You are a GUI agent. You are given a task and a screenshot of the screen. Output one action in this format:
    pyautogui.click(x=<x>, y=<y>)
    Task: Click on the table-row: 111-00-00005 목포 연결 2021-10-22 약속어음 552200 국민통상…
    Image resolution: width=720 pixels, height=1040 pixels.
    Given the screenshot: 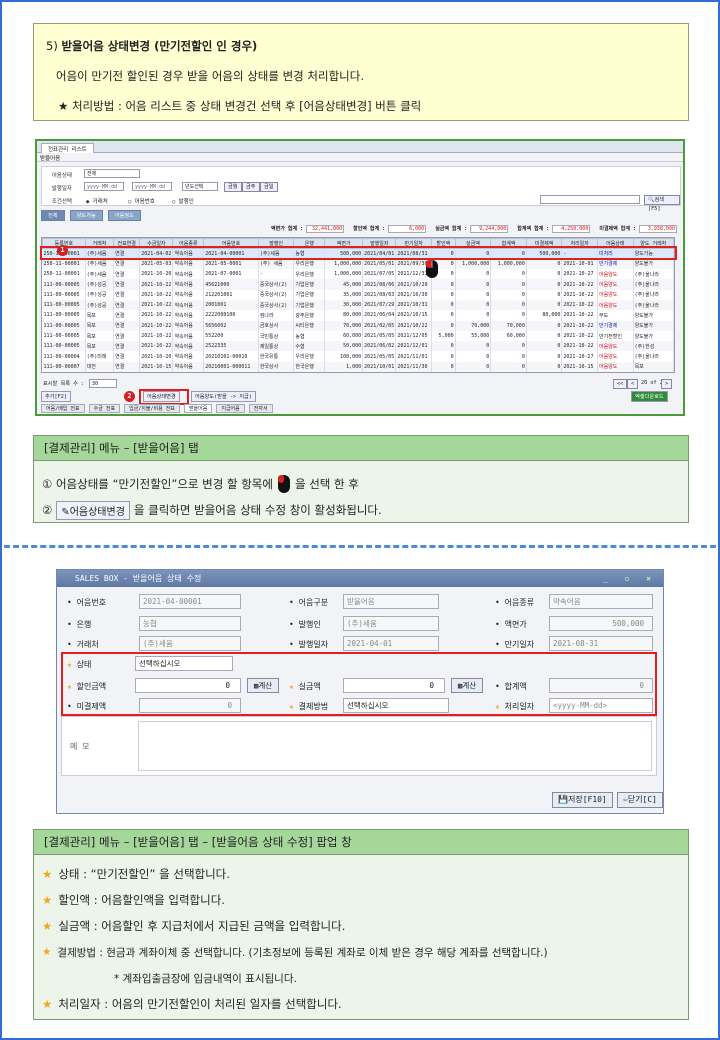 What is the action you would take?
    pyautogui.click(x=358, y=336)
    